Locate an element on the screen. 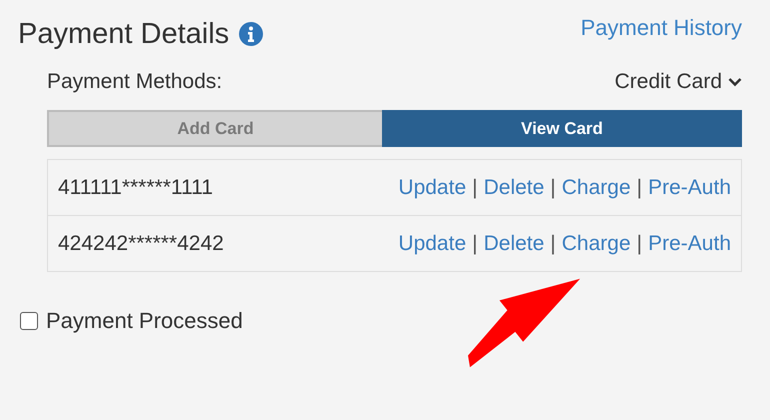 This screenshot has width=770, height=420. checkbox-label: Payment Processed is located at coordinates (144, 321).